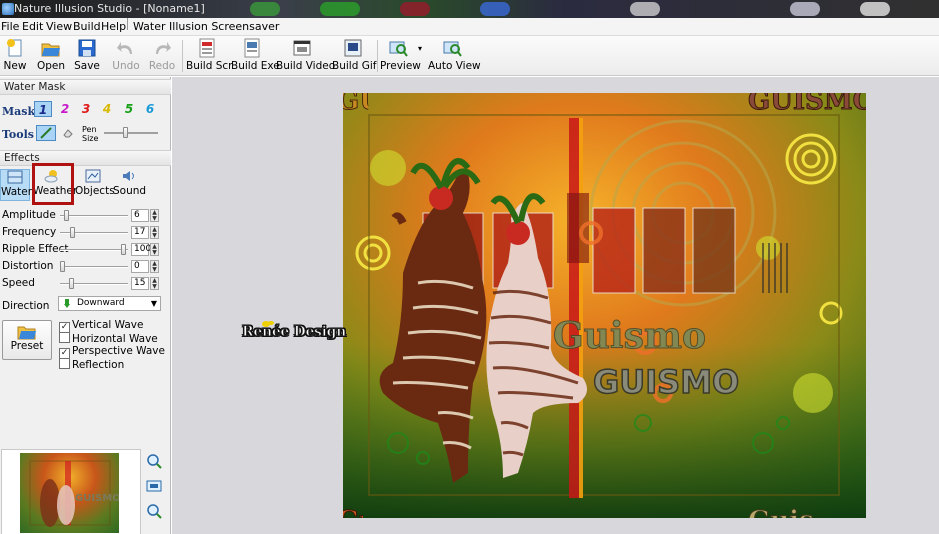 The image size is (939, 534). Describe the element at coordinates (51, 56) in the screenshot. I see `open-button: Open` at that location.